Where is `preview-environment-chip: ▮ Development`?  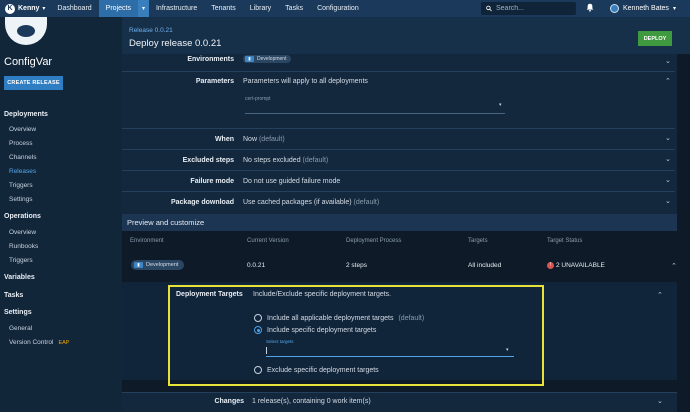
preview-environment-chip: ▮ Development is located at coordinates (158, 265).